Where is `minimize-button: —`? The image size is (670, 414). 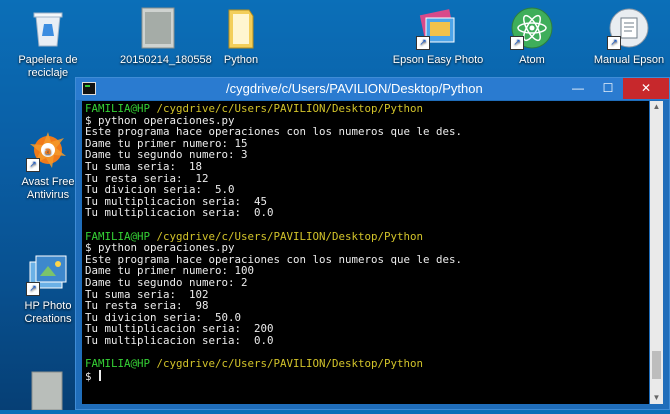 minimize-button: — is located at coordinates (578, 88).